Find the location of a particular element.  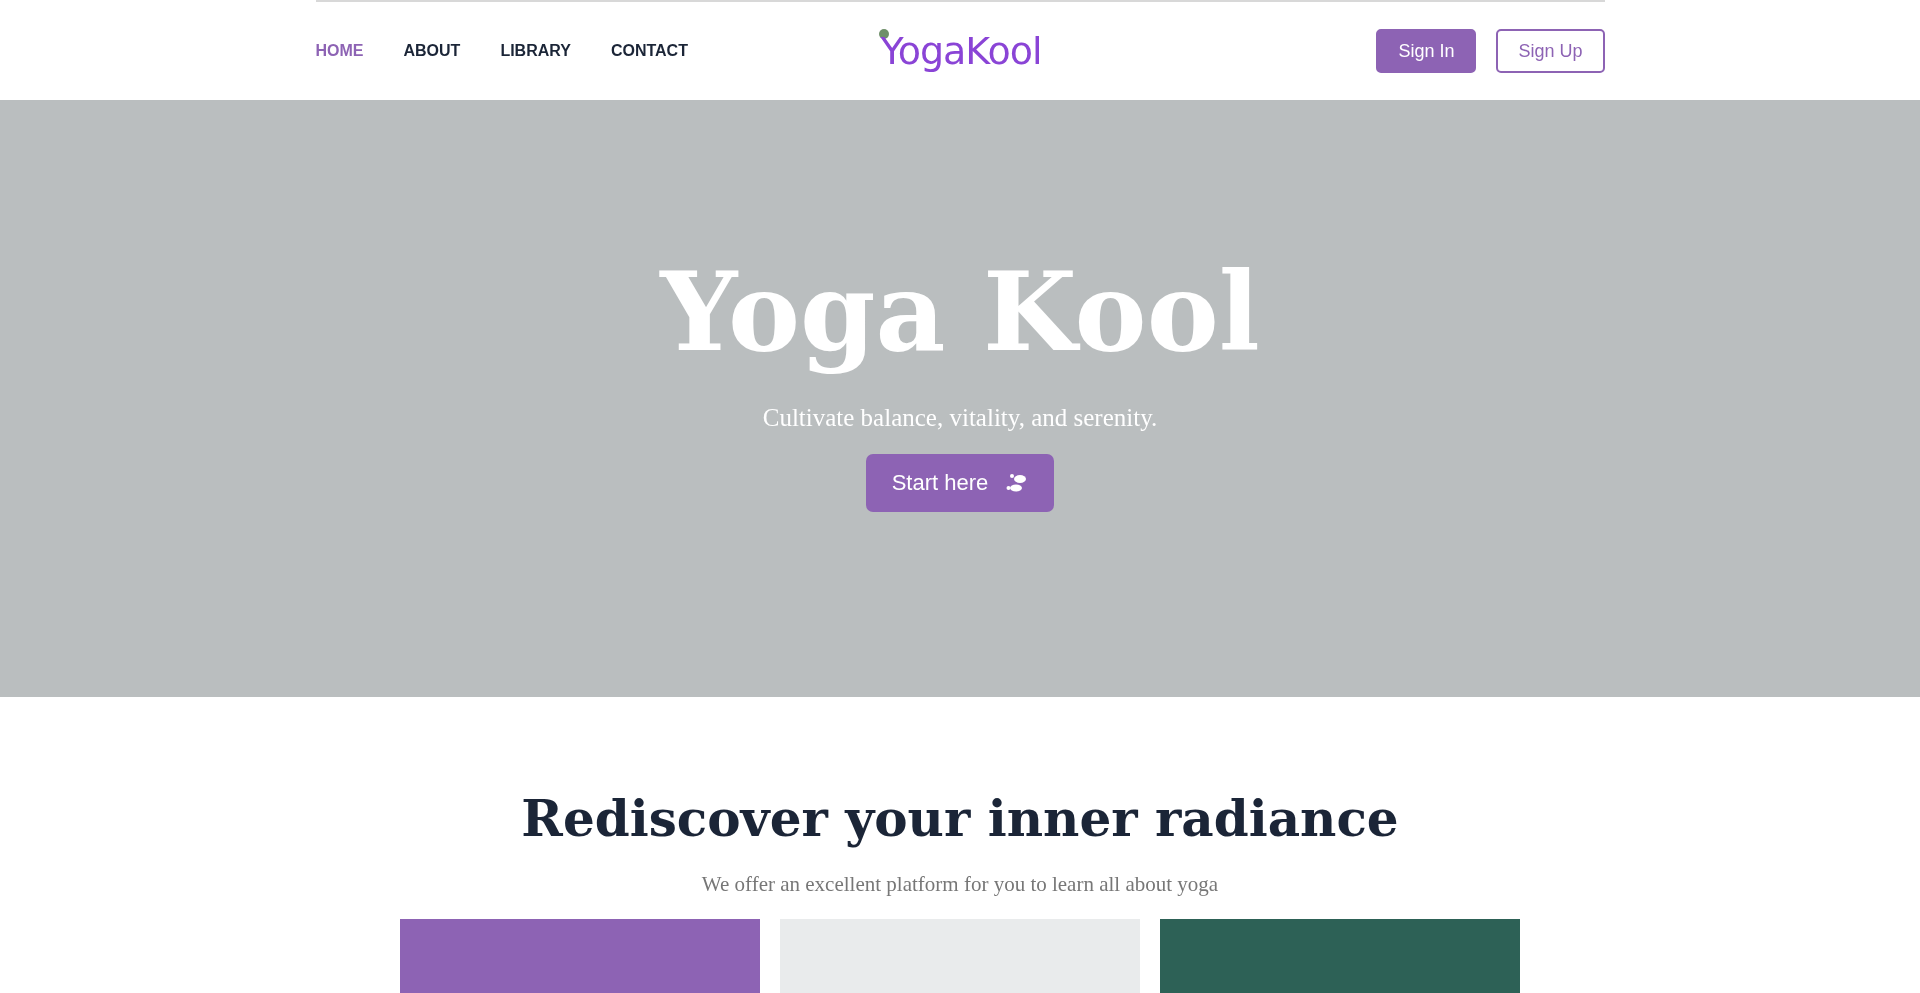

sign-in-button: Sign In is located at coordinates (1426, 51).